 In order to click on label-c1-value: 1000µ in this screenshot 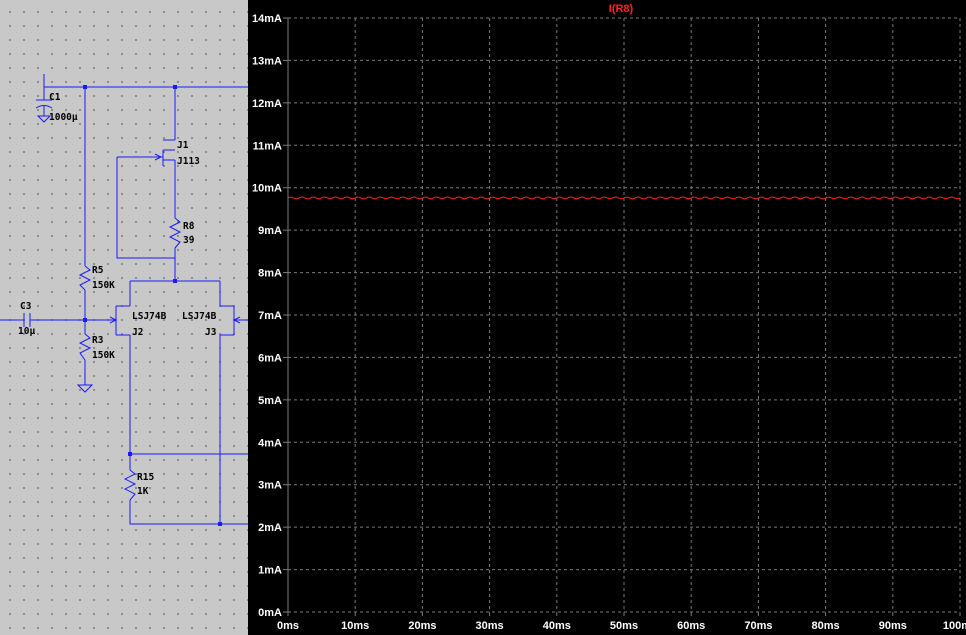, I will do `click(63, 117)`.